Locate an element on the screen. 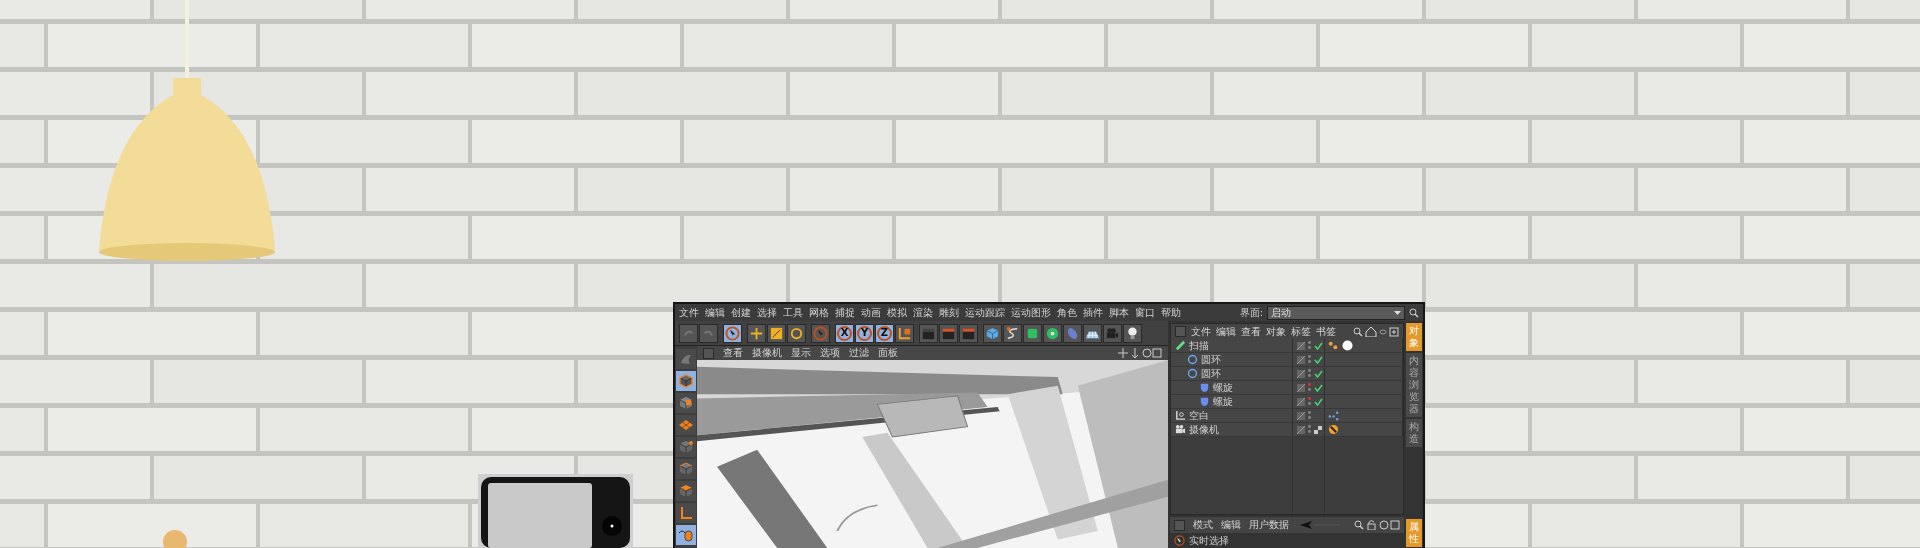  axis-lock-button: Y is located at coordinates (864, 333).